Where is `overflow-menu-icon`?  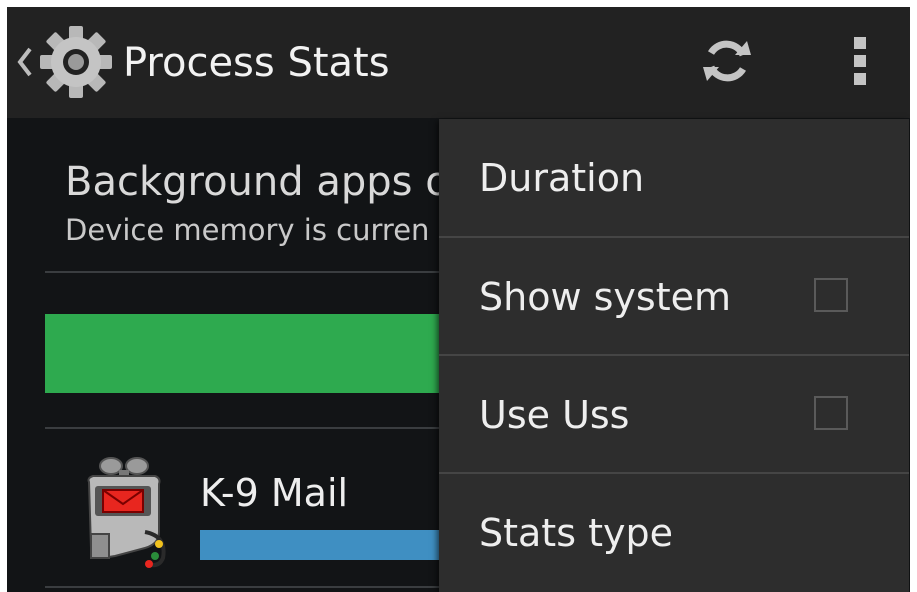
overflow-menu-icon is located at coordinates (860, 63).